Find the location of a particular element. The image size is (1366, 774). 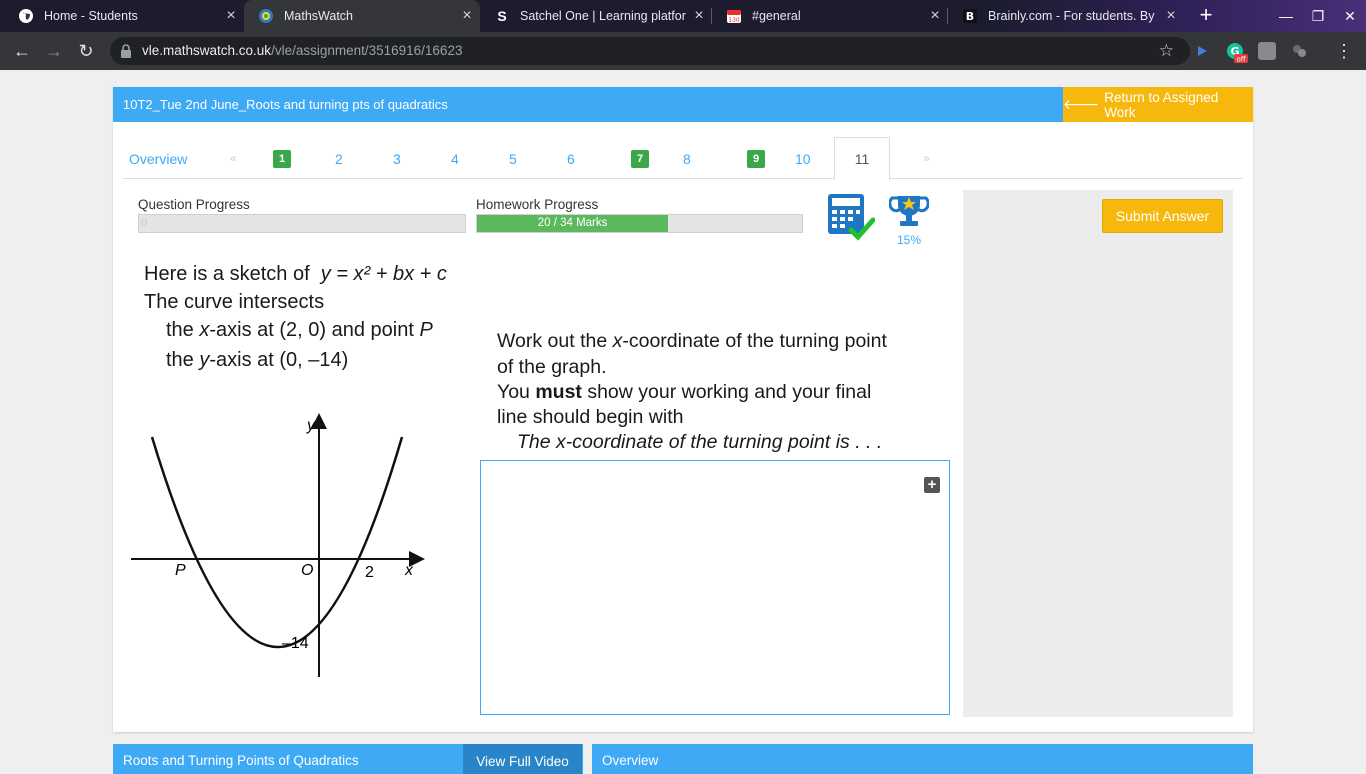

tab-question-10: 10 is located at coordinates (803, 159).